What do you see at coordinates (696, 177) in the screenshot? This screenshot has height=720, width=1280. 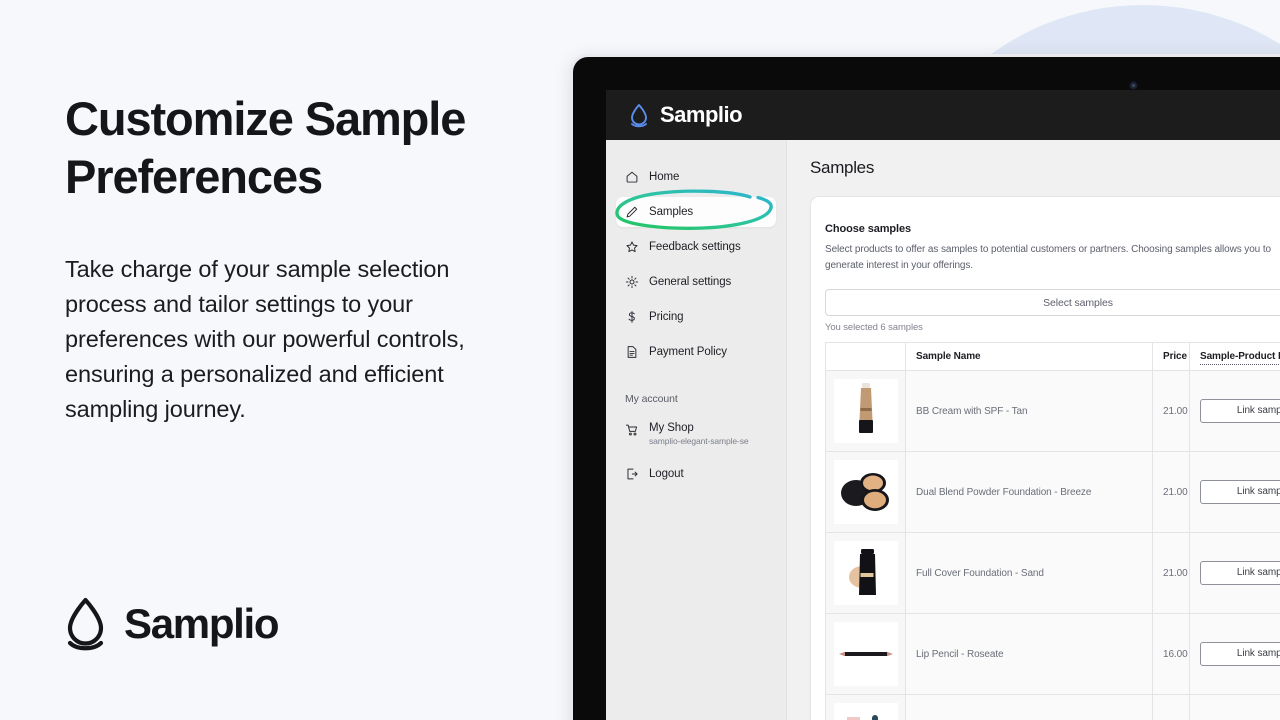 I see `sidebar-item-home: Home` at bounding box center [696, 177].